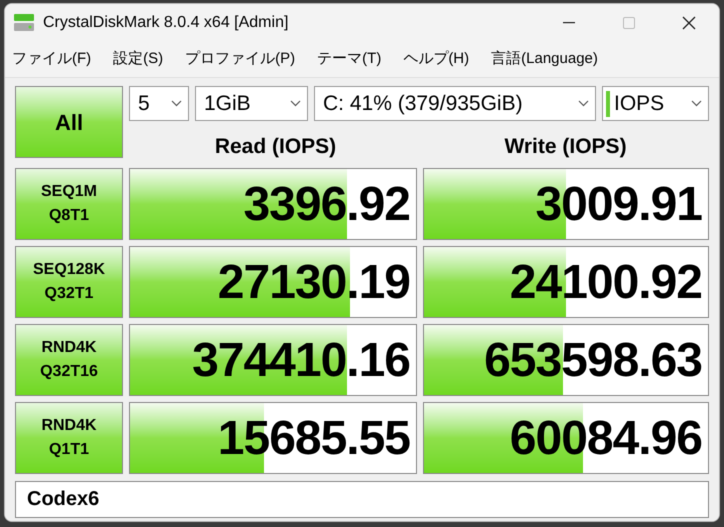 This screenshot has height=527, width=724. What do you see at coordinates (544, 59) in the screenshot?
I see `menu-item: 言語(Language)` at bounding box center [544, 59].